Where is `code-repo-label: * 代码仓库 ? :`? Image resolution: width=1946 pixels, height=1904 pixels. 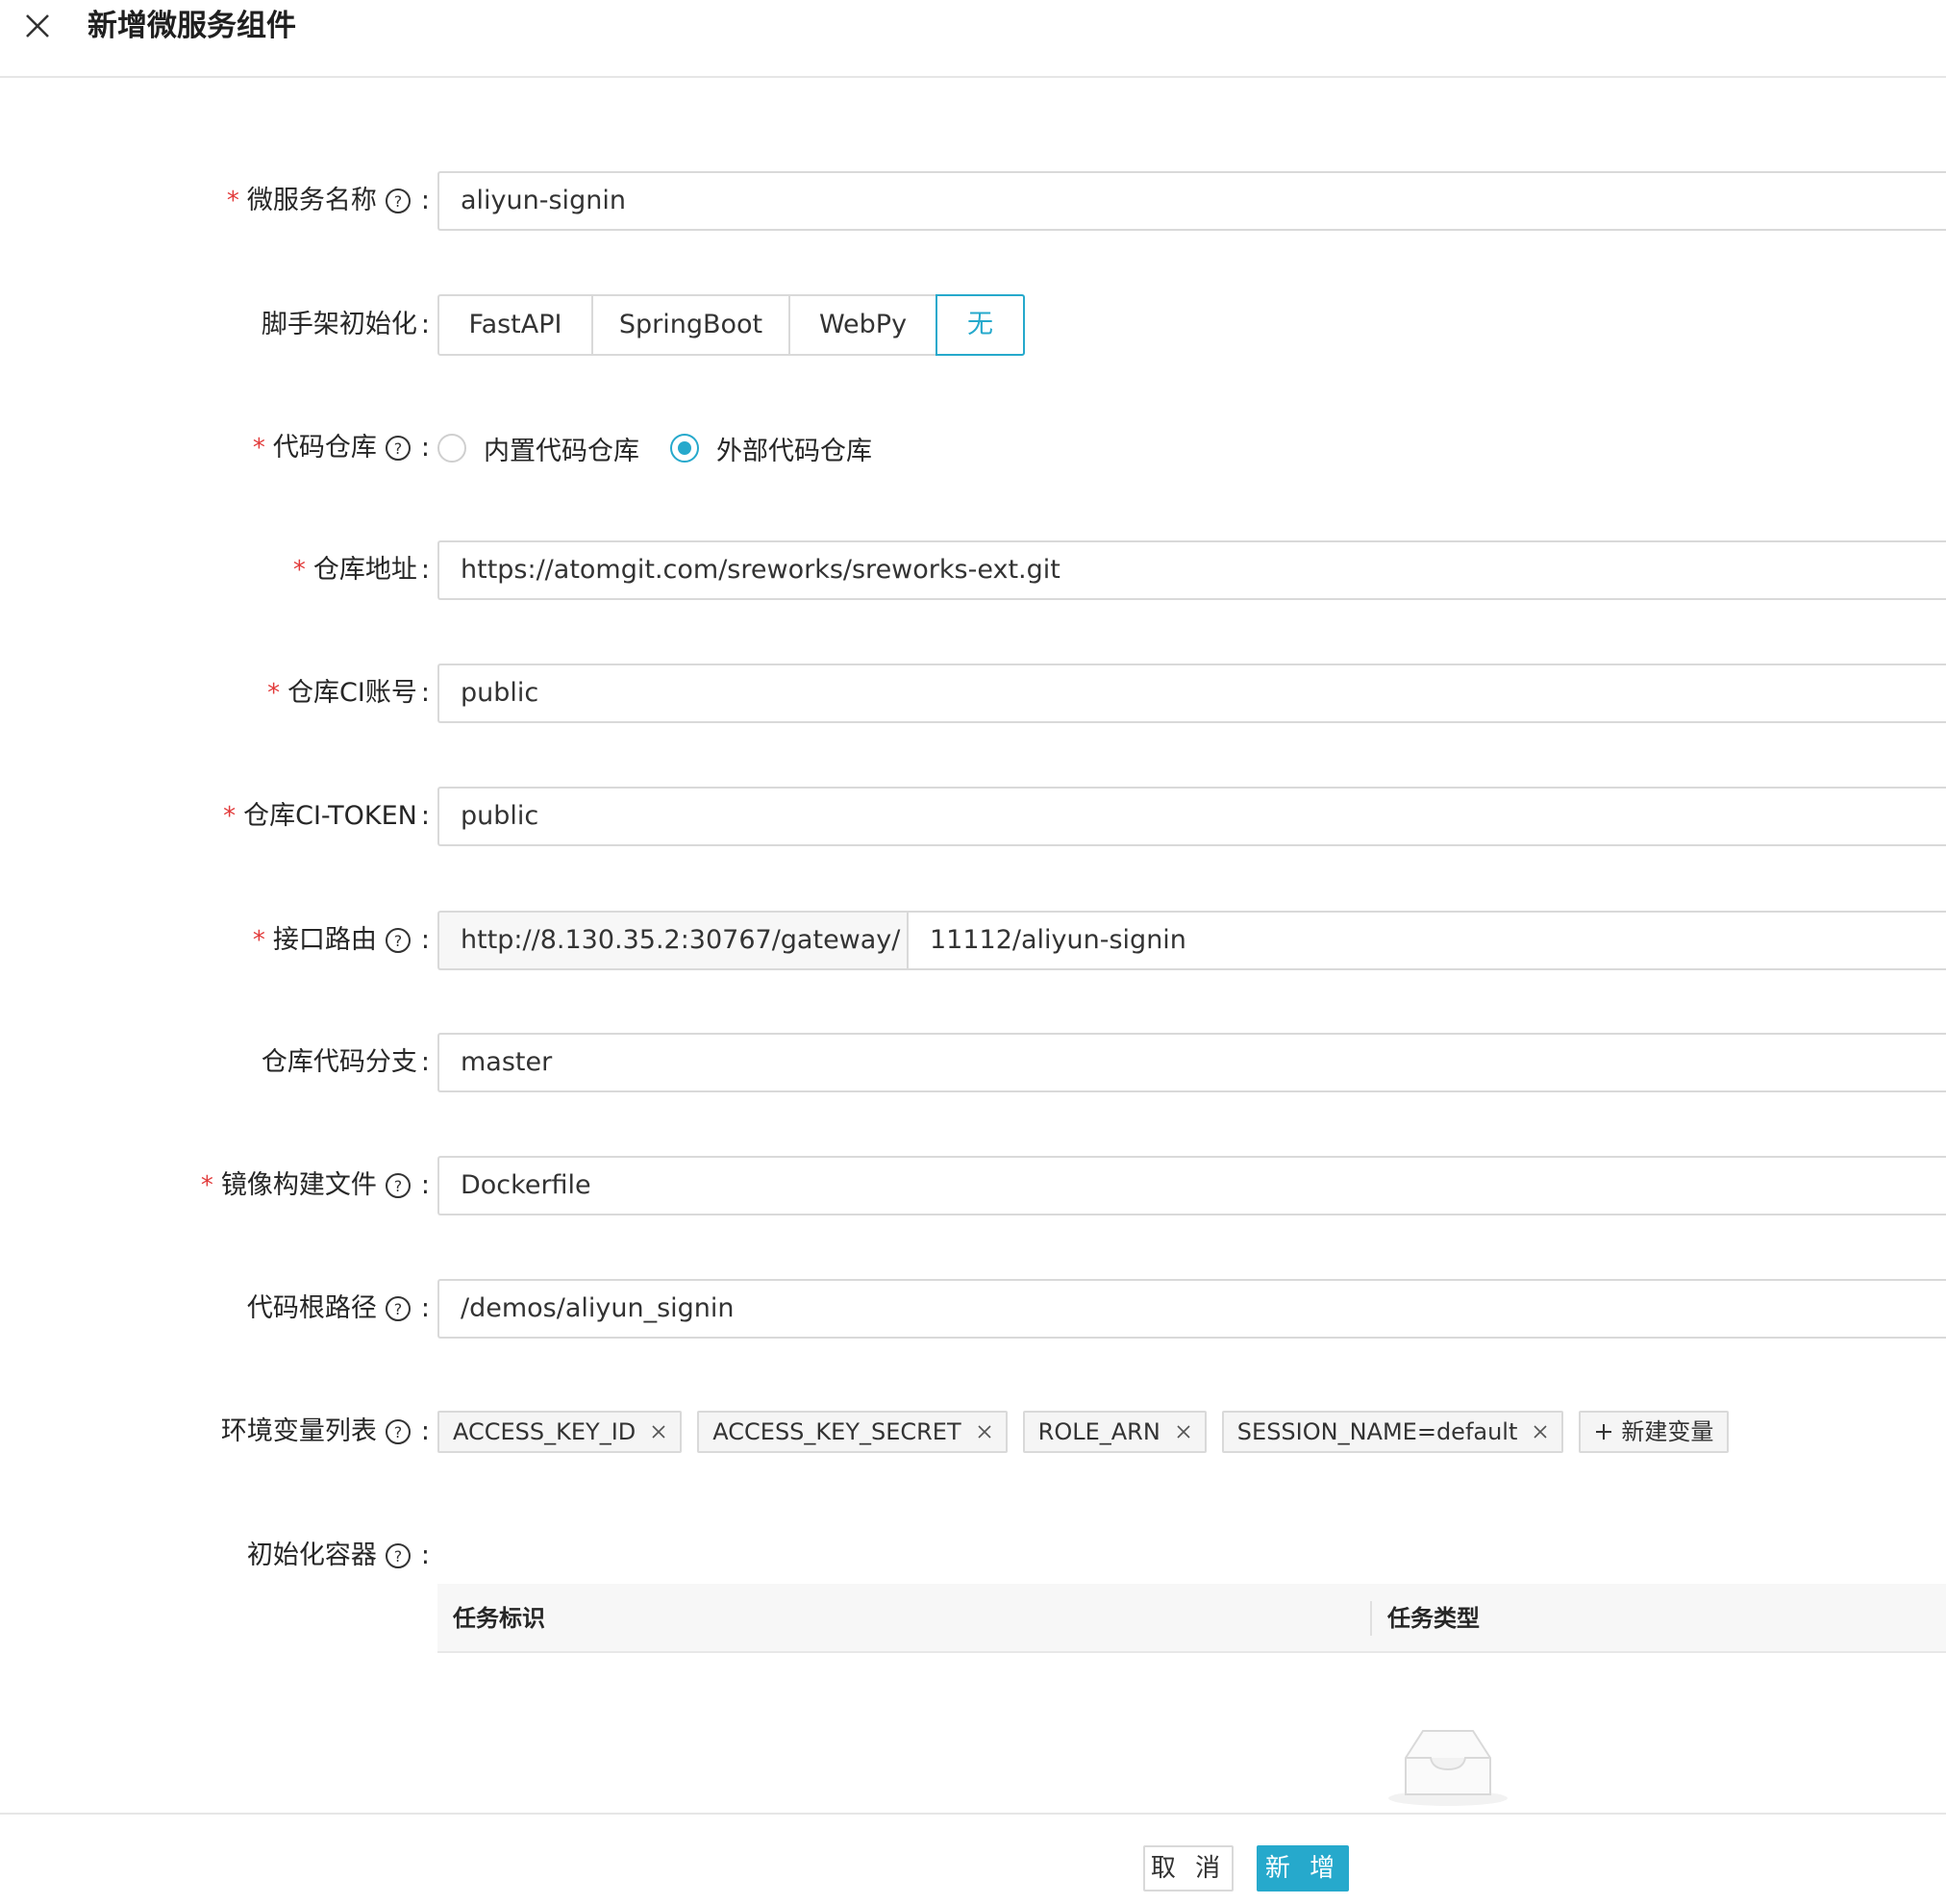
code-repo-label: * 代码仓库 ? : is located at coordinates (341, 448).